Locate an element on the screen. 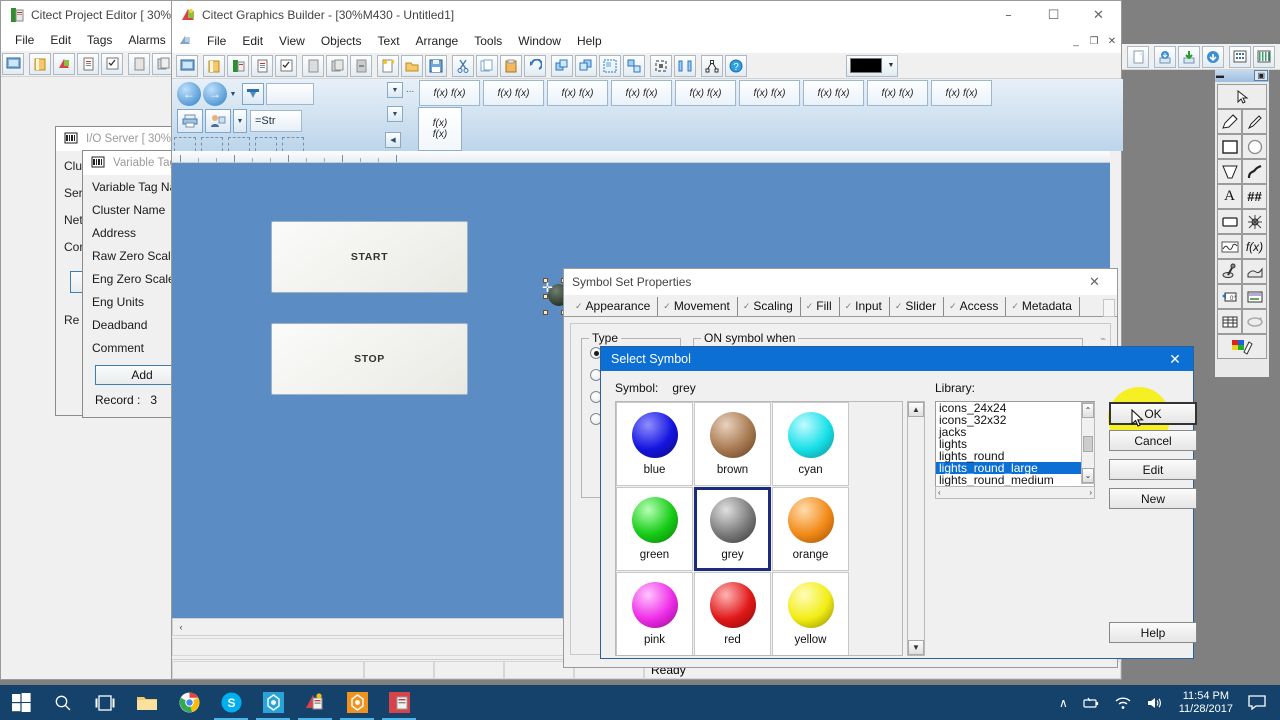  palette-minimize-icon: ▬ is located at coordinates (1220, 75).